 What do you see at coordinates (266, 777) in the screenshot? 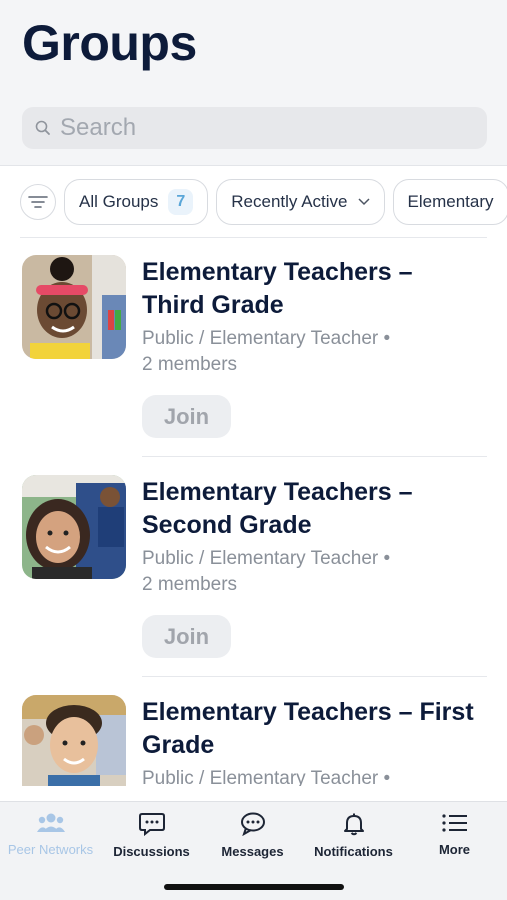
I see `group-meta: Public / Elementary Teacher •` at bounding box center [266, 777].